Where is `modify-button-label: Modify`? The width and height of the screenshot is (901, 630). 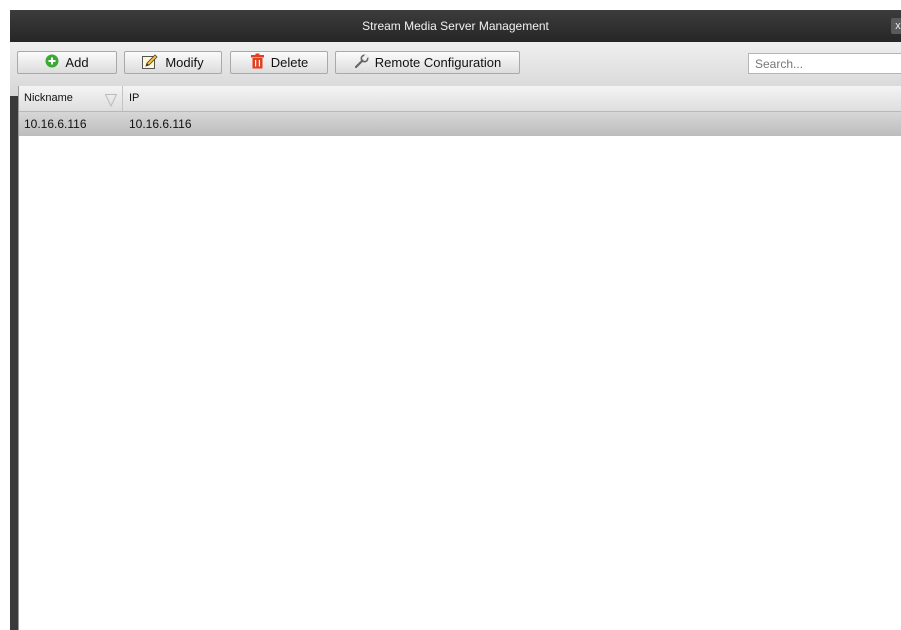
modify-button-label: Modify is located at coordinates (184, 62).